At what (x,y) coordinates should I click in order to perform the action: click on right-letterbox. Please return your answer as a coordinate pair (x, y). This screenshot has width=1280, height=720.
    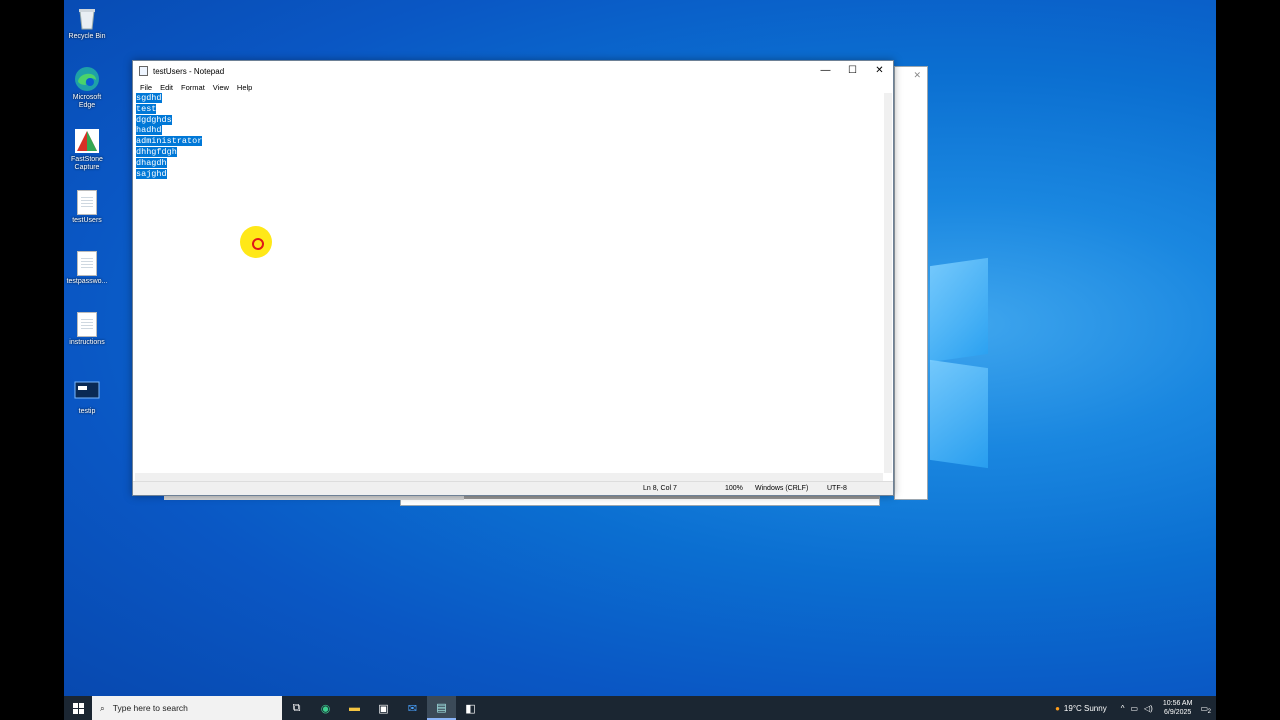
    Looking at the image, I should click on (1248, 360).